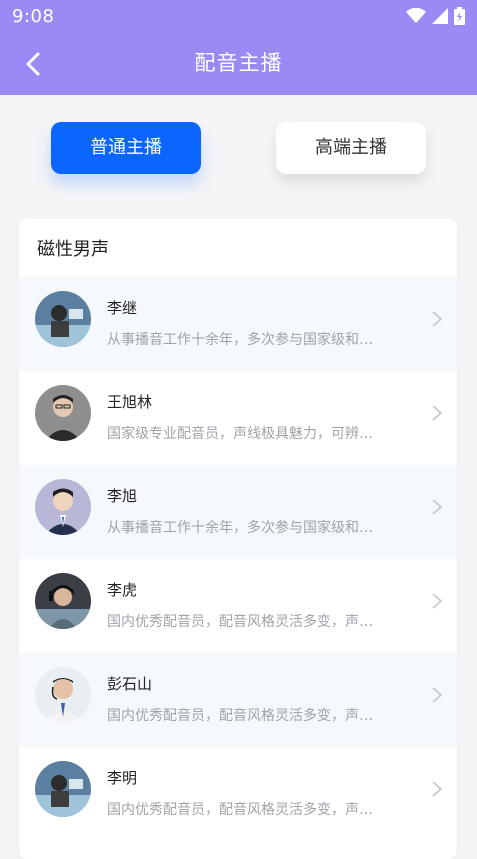 This screenshot has height=859, width=477. Describe the element at coordinates (459, 16) in the screenshot. I see `battery-icon` at that location.